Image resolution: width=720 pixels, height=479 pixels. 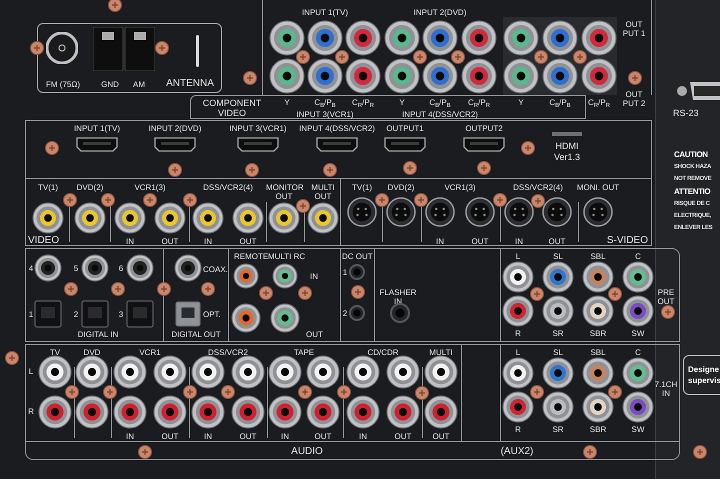 I want to click on port-label: OPT., so click(x=212, y=314).